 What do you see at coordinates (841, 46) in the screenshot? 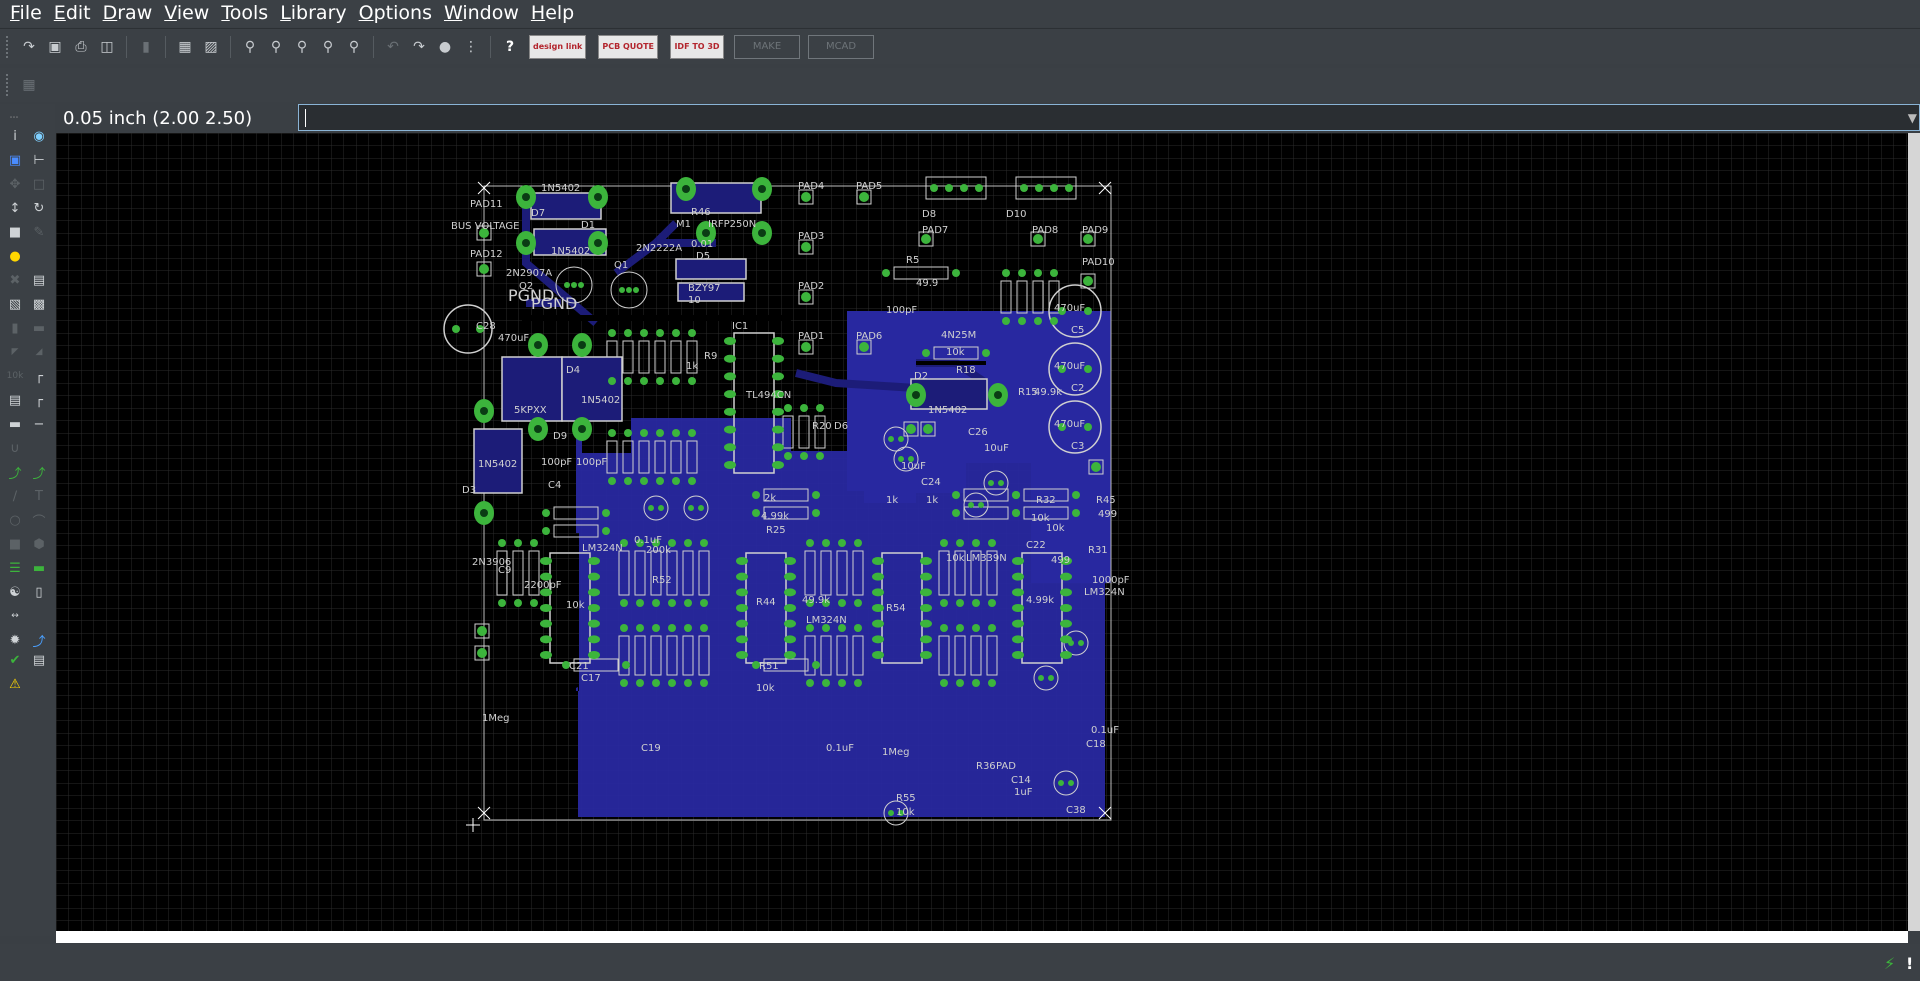
I see `mcad-button: MCAD` at bounding box center [841, 46].